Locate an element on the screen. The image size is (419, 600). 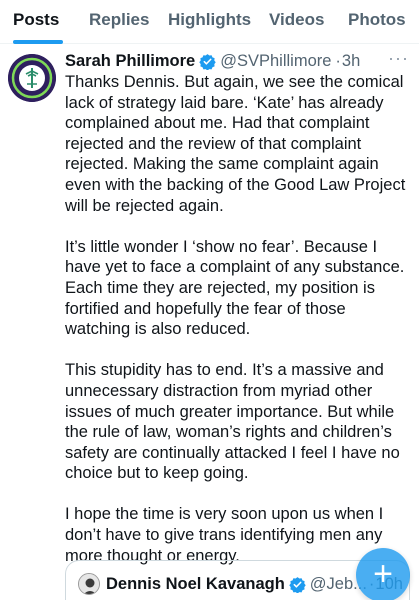
tab-photos: Photos is located at coordinates (377, 20).